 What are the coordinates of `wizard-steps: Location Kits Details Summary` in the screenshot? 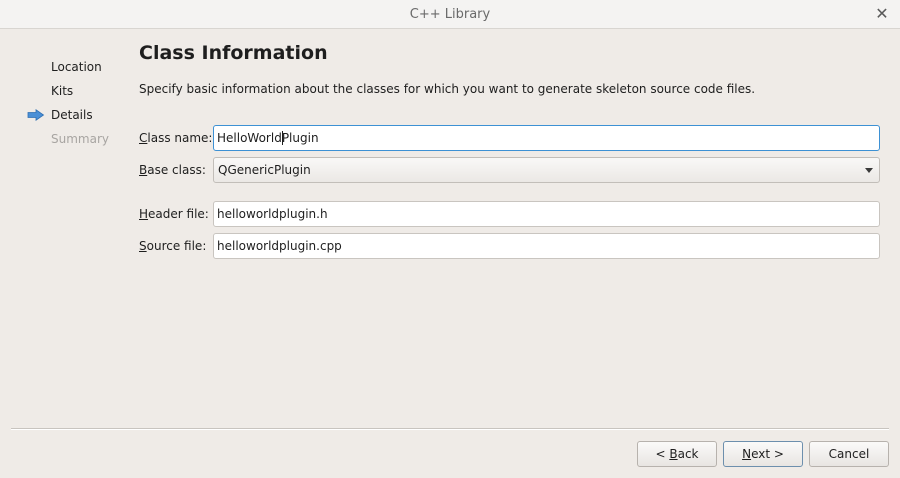 It's located at (82, 106).